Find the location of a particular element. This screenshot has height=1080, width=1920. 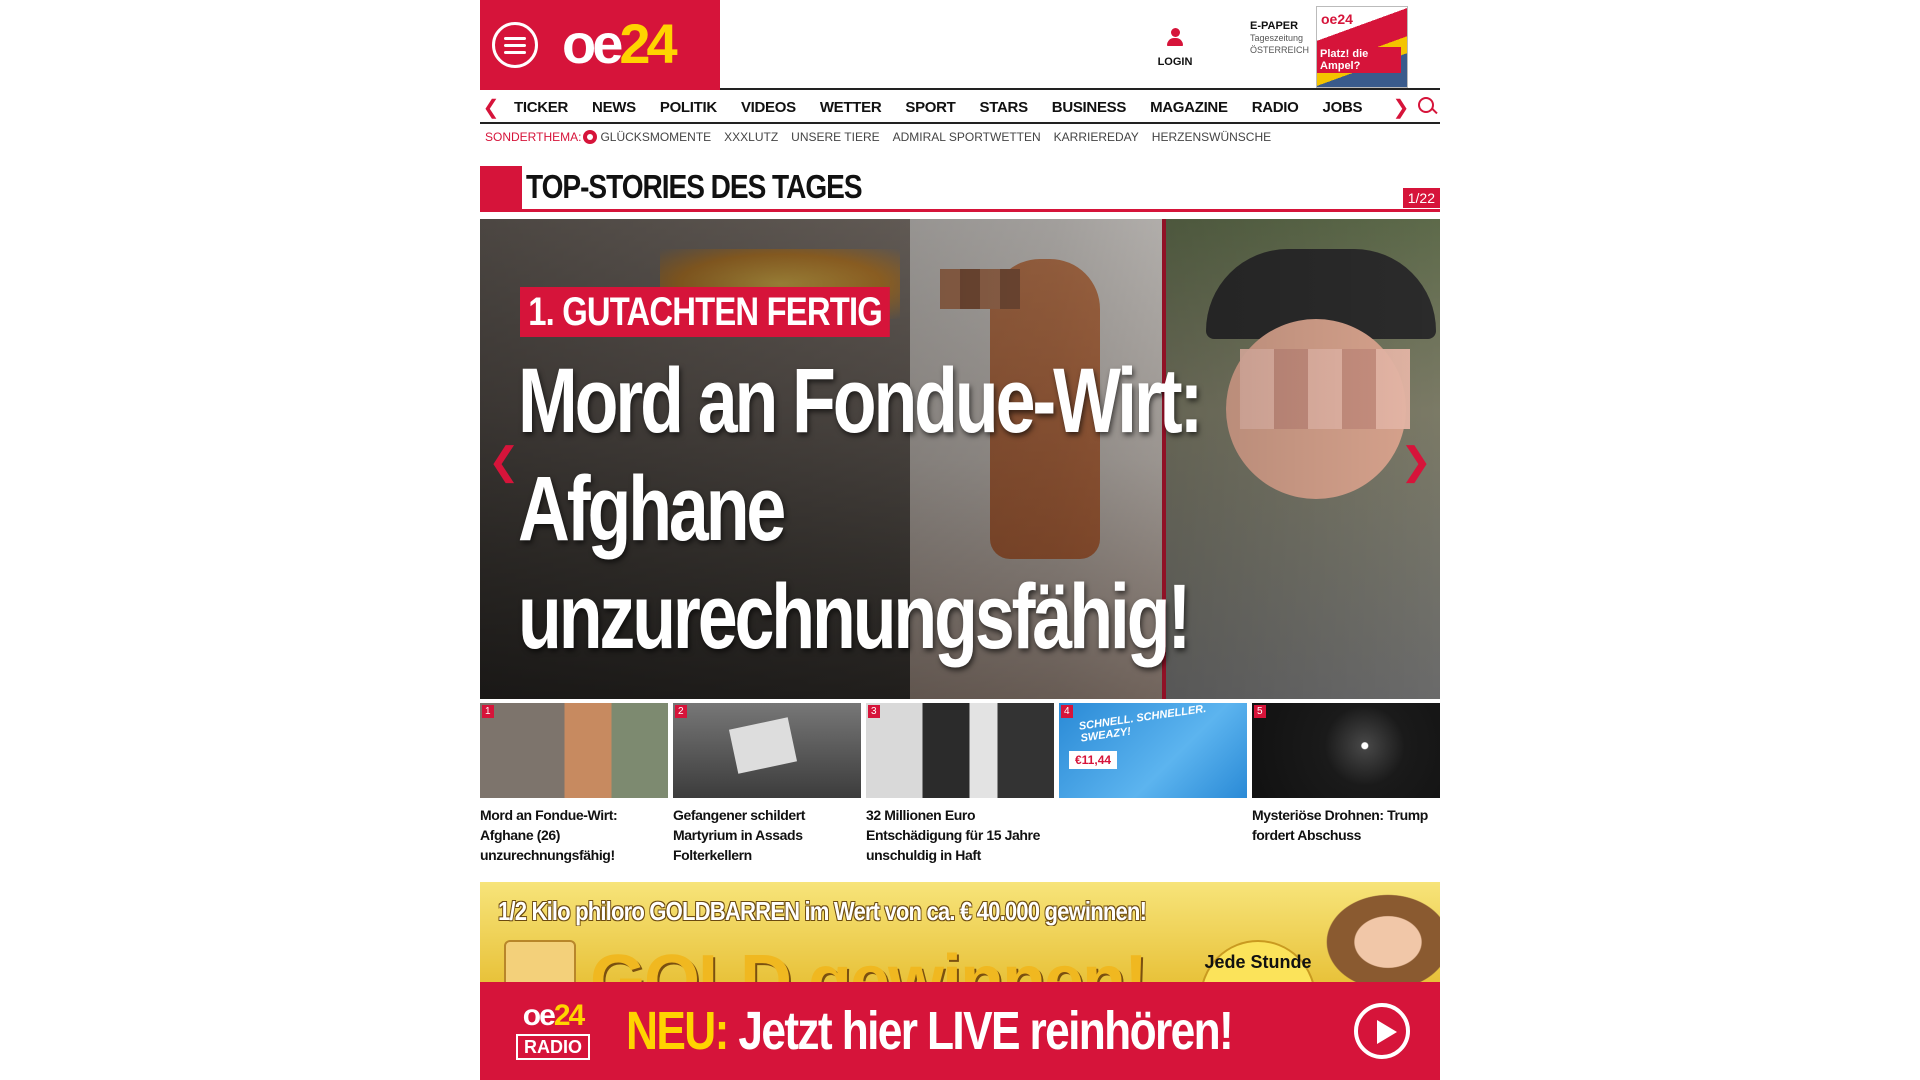

logo-box: oe24 is located at coordinates (600, 45).